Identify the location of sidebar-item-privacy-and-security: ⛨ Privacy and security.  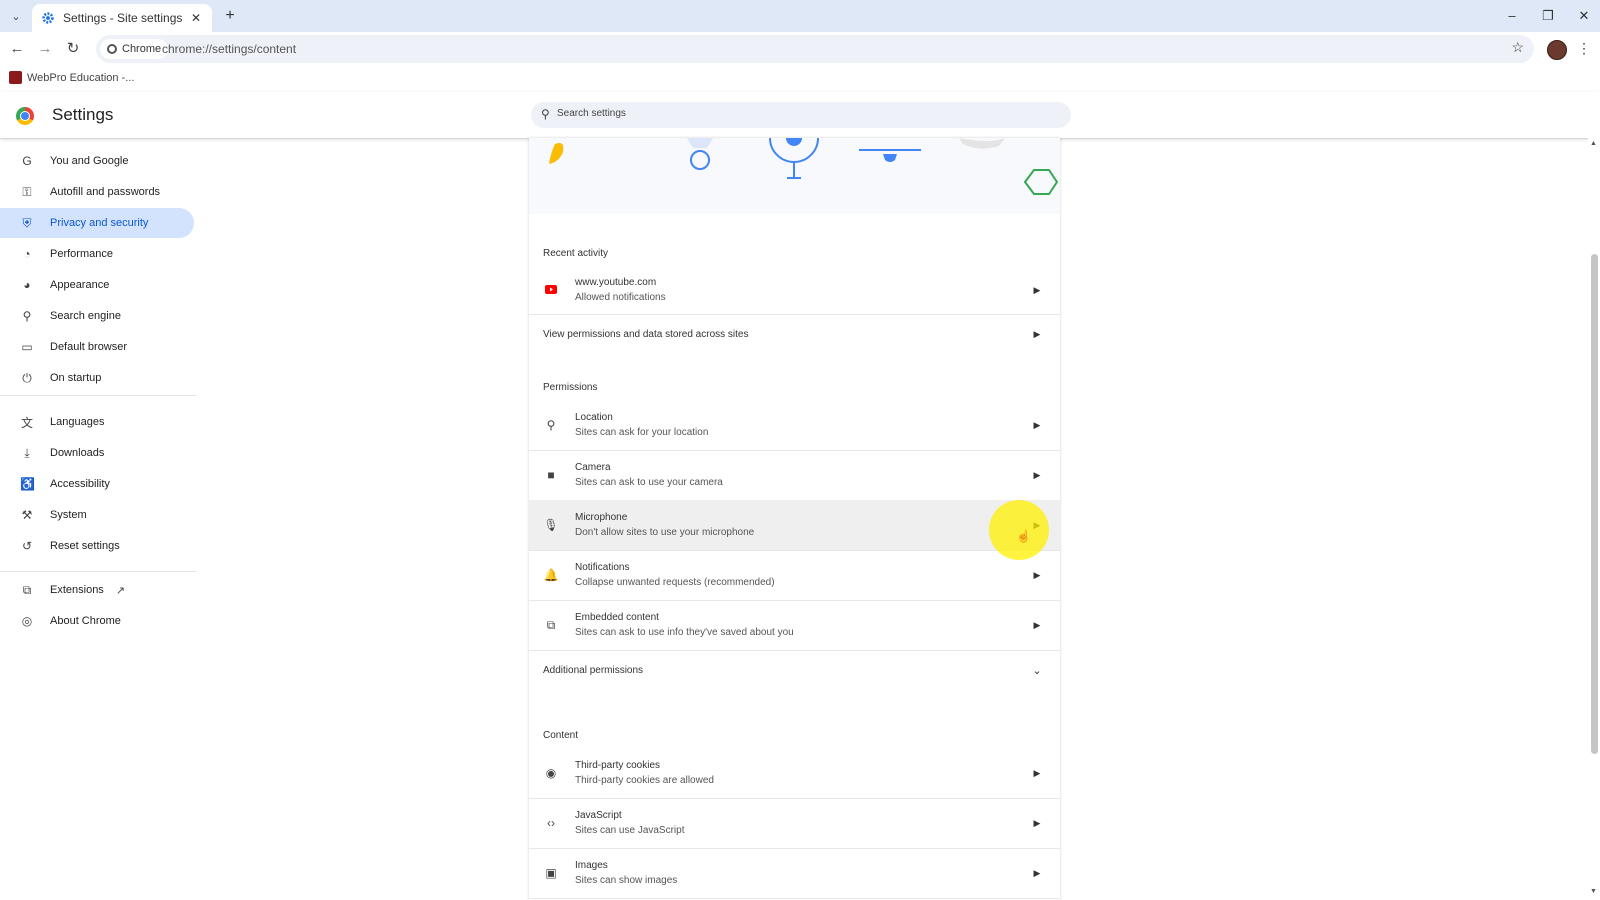
(97, 223).